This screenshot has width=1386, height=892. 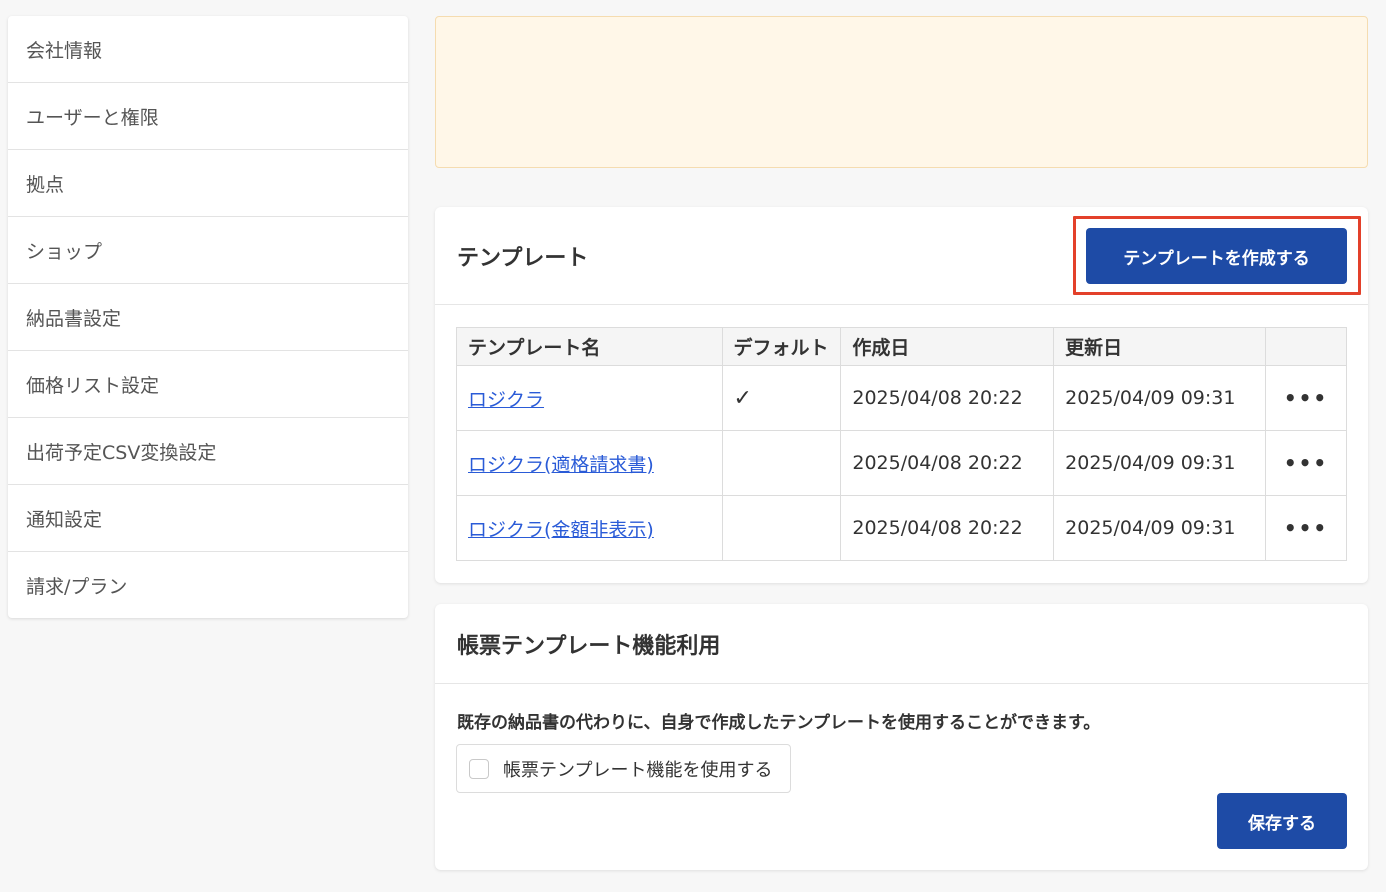 I want to click on column-header-created: 作成日, so click(x=947, y=346).